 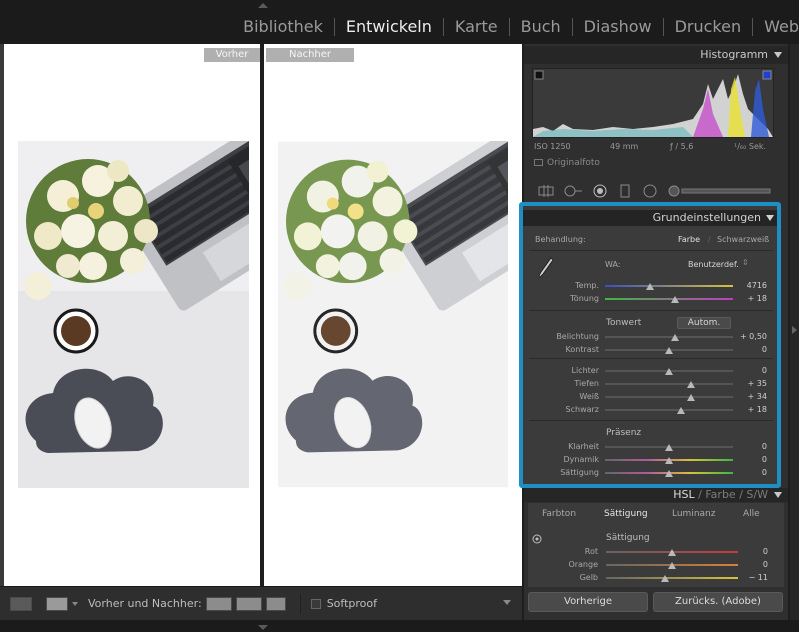 I want to click on blacks-slider-track, so click(x=669, y=410).